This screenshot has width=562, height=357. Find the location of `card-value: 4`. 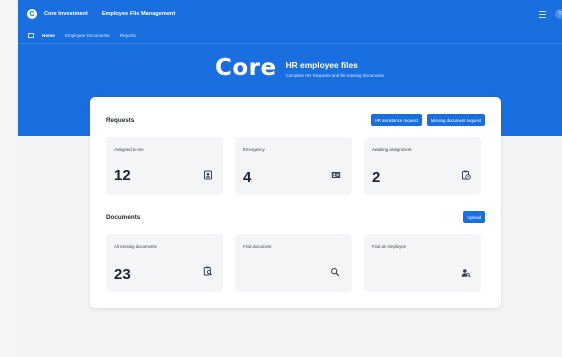

card-value: 4 is located at coordinates (247, 177).